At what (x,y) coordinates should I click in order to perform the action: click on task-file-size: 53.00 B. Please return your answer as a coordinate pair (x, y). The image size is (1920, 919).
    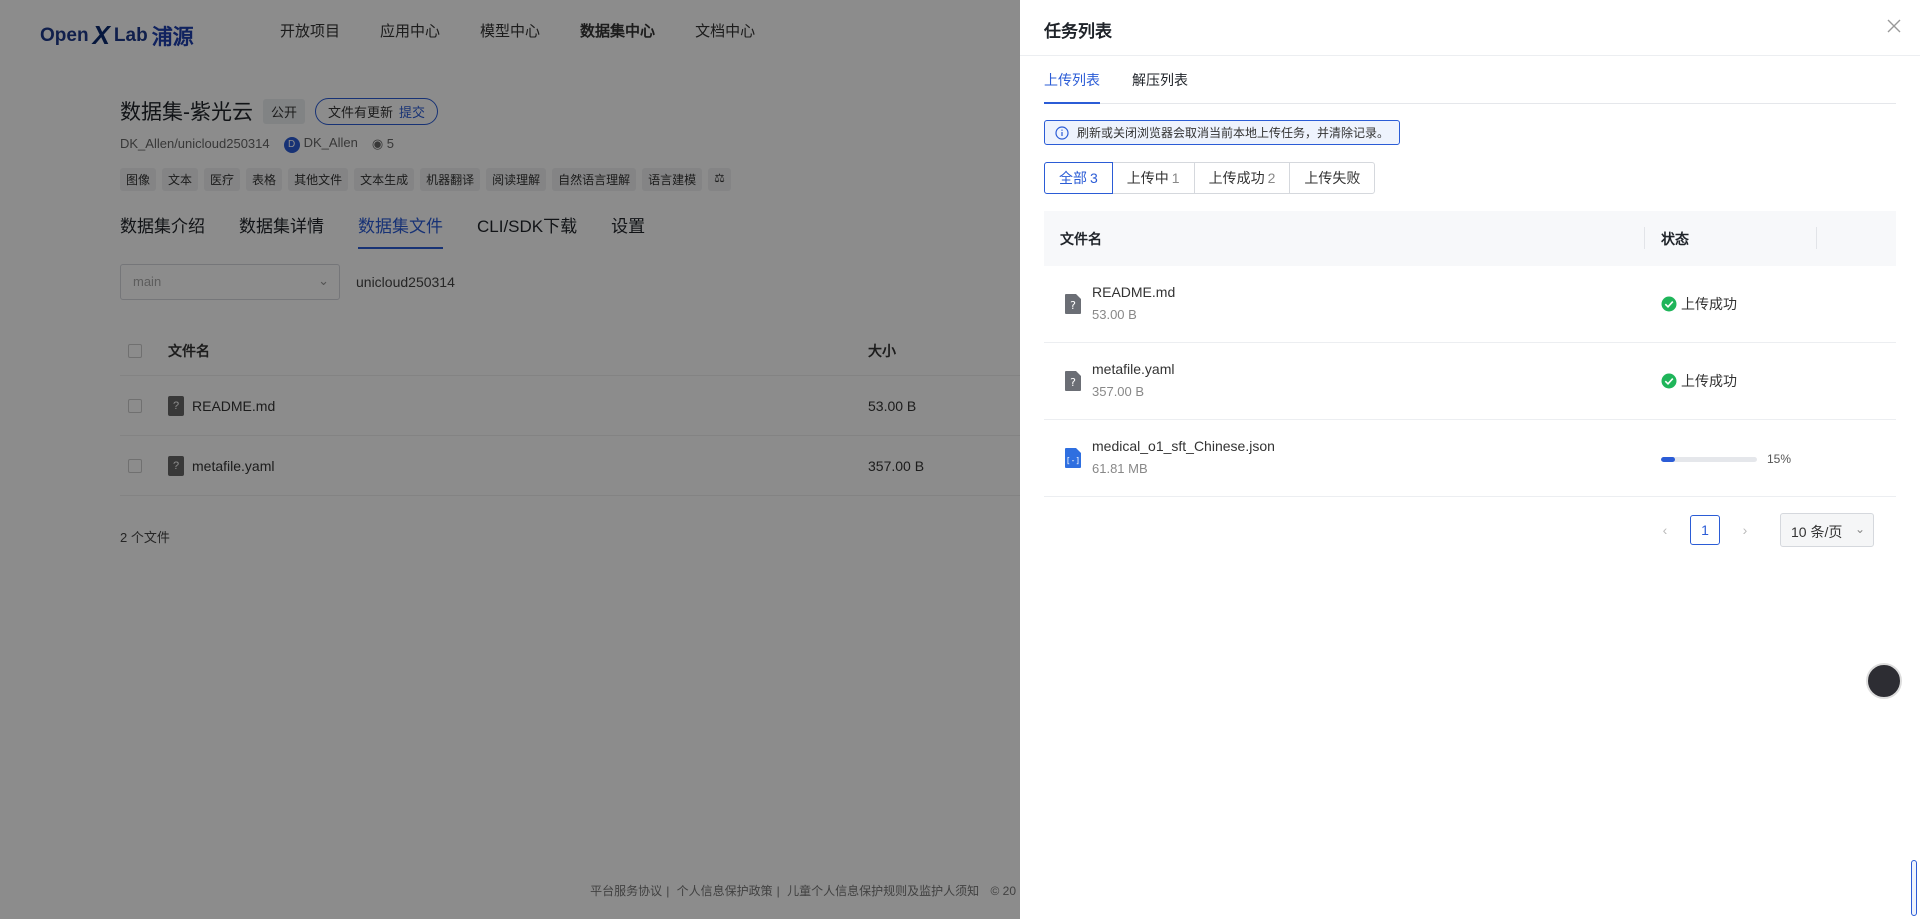
    Looking at the image, I should click on (1114, 314).